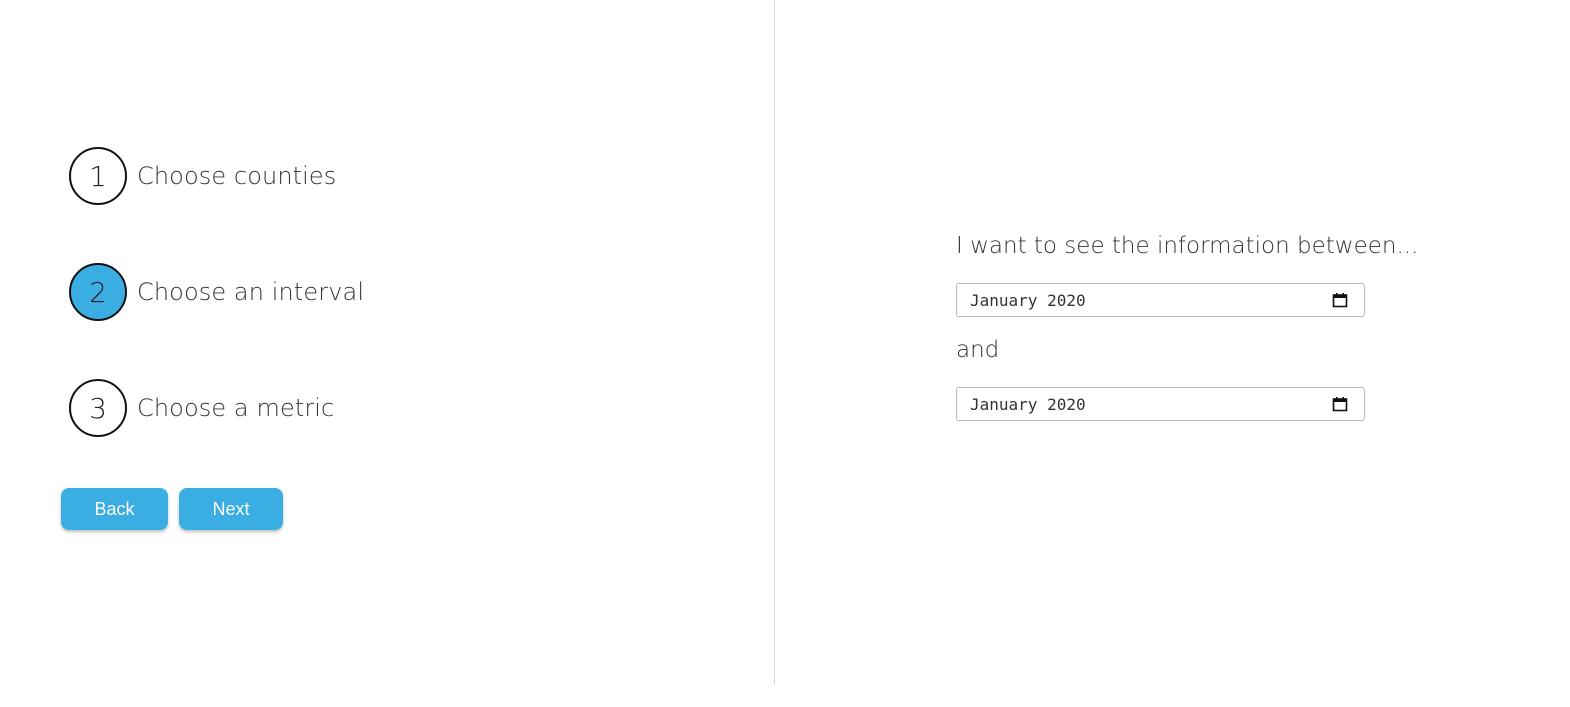  I want to click on step-label: Choose a metric, so click(236, 408).